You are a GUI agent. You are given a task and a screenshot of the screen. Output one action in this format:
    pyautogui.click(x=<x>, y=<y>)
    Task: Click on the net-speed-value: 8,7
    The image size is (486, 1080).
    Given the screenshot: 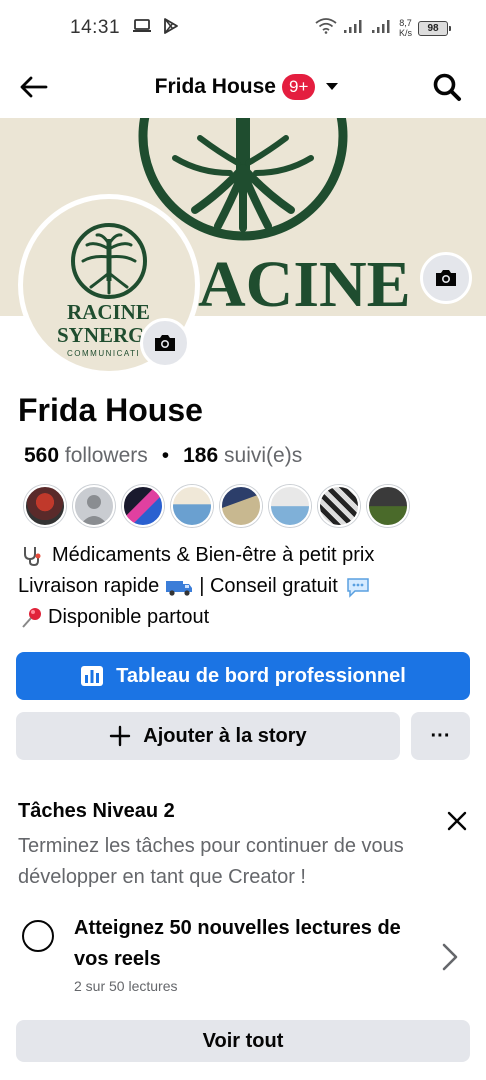 What is the action you would take?
    pyautogui.click(x=405, y=23)
    